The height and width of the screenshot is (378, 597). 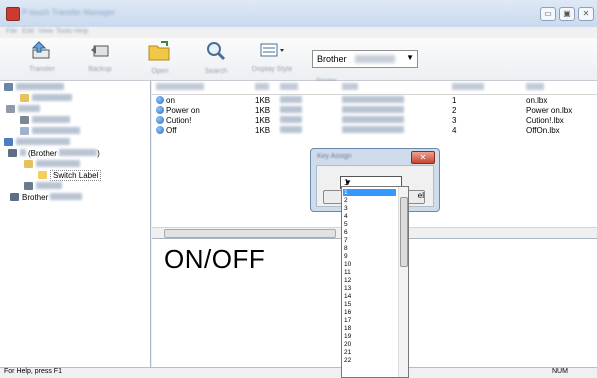 What do you see at coordinates (369, 344) in the screenshot?
I see `dropdown-option: 20` at bounding box center [369, 344].